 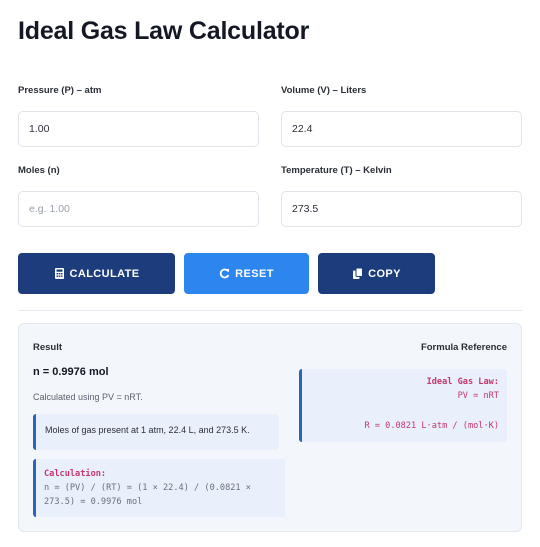 What do you see at coordinates (75, 474) in the screenshot?
I see `calculation-title: Calculation:` at bounding box center [75, 474].